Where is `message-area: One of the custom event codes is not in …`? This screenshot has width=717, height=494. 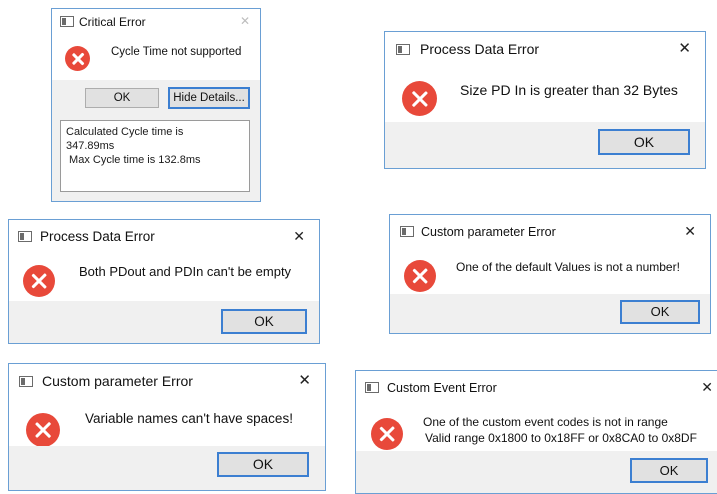 message-area: One of the custom event codes is not in … is located at coordinates (536, 427).